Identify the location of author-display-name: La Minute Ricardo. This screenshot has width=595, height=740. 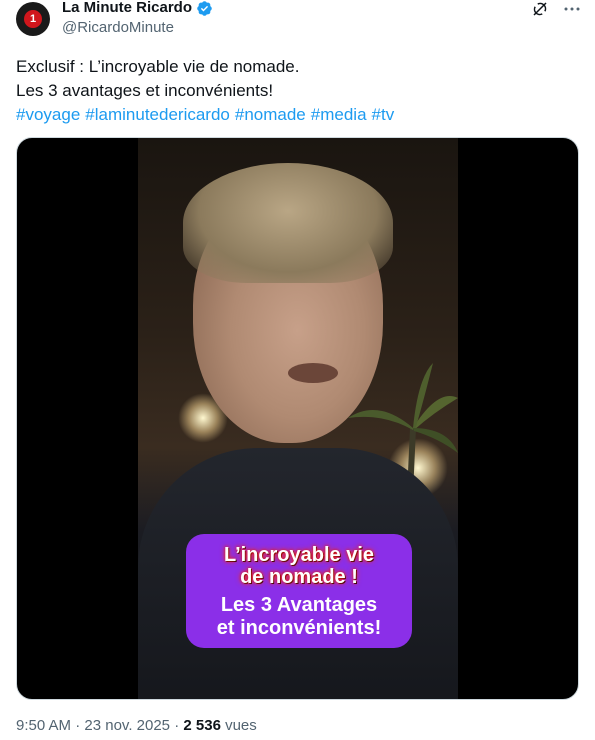
(127, 9).